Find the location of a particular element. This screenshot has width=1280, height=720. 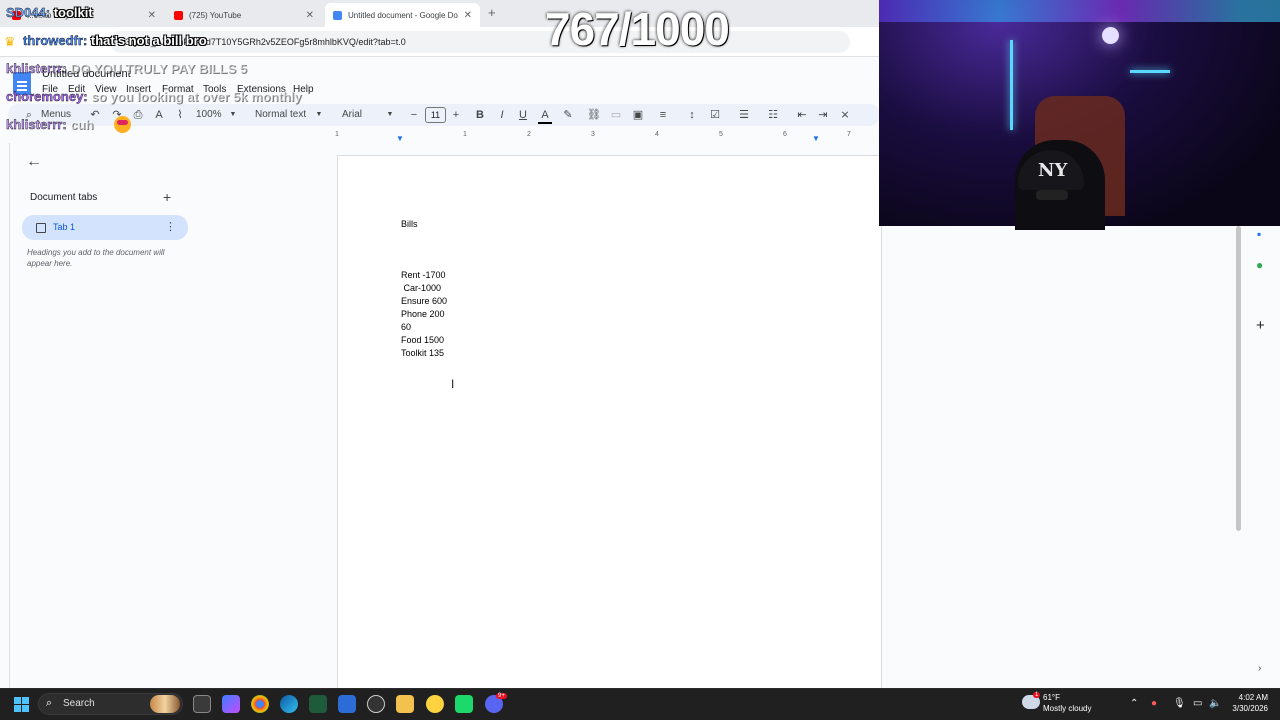

tasks-icon: ▪ is located at coordinates (1259, 234).